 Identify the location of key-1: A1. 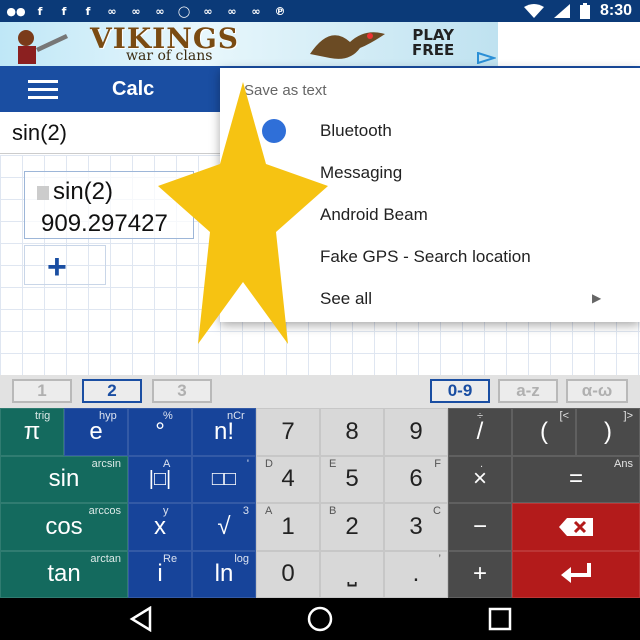
(288, 527).